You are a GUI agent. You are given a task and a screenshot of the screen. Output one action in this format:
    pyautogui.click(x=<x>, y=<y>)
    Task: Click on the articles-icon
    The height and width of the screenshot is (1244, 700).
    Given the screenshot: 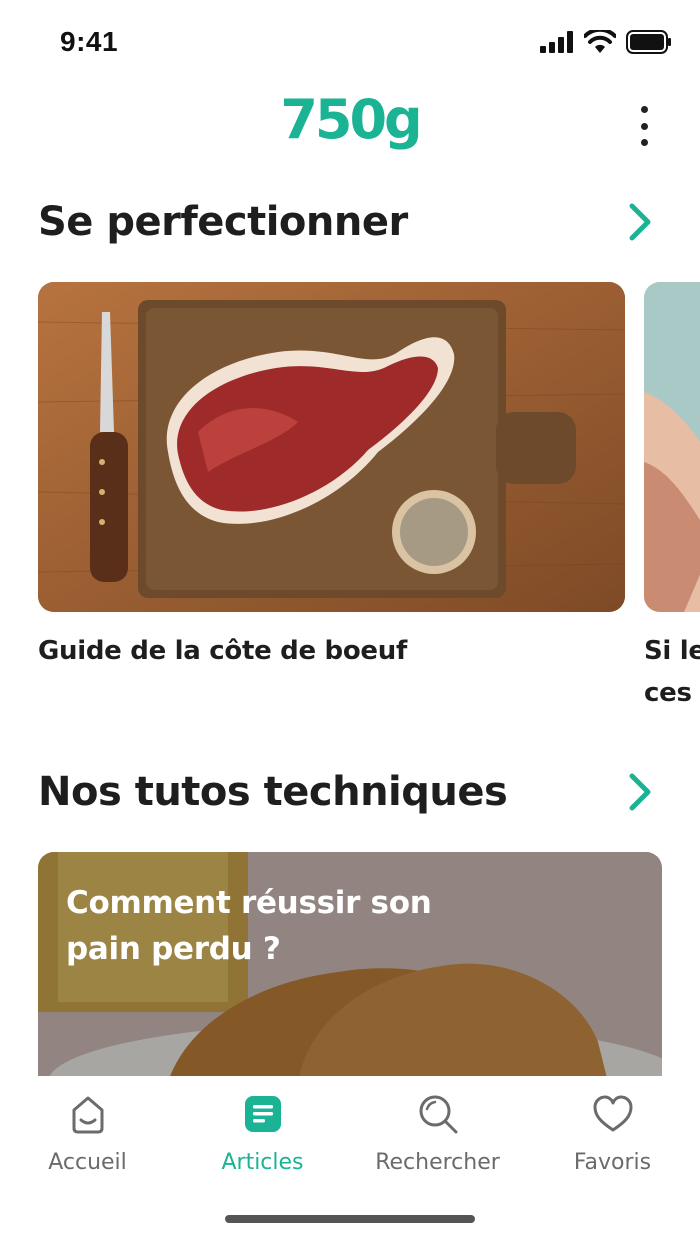 What is the action you would take?
    pyautogui.click(x=262, y=1114)
    